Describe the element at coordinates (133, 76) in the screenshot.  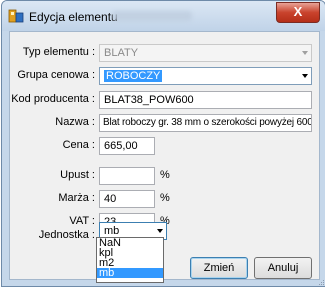
I see `grupa-cenowa-value: ROBOCZY` at that location.